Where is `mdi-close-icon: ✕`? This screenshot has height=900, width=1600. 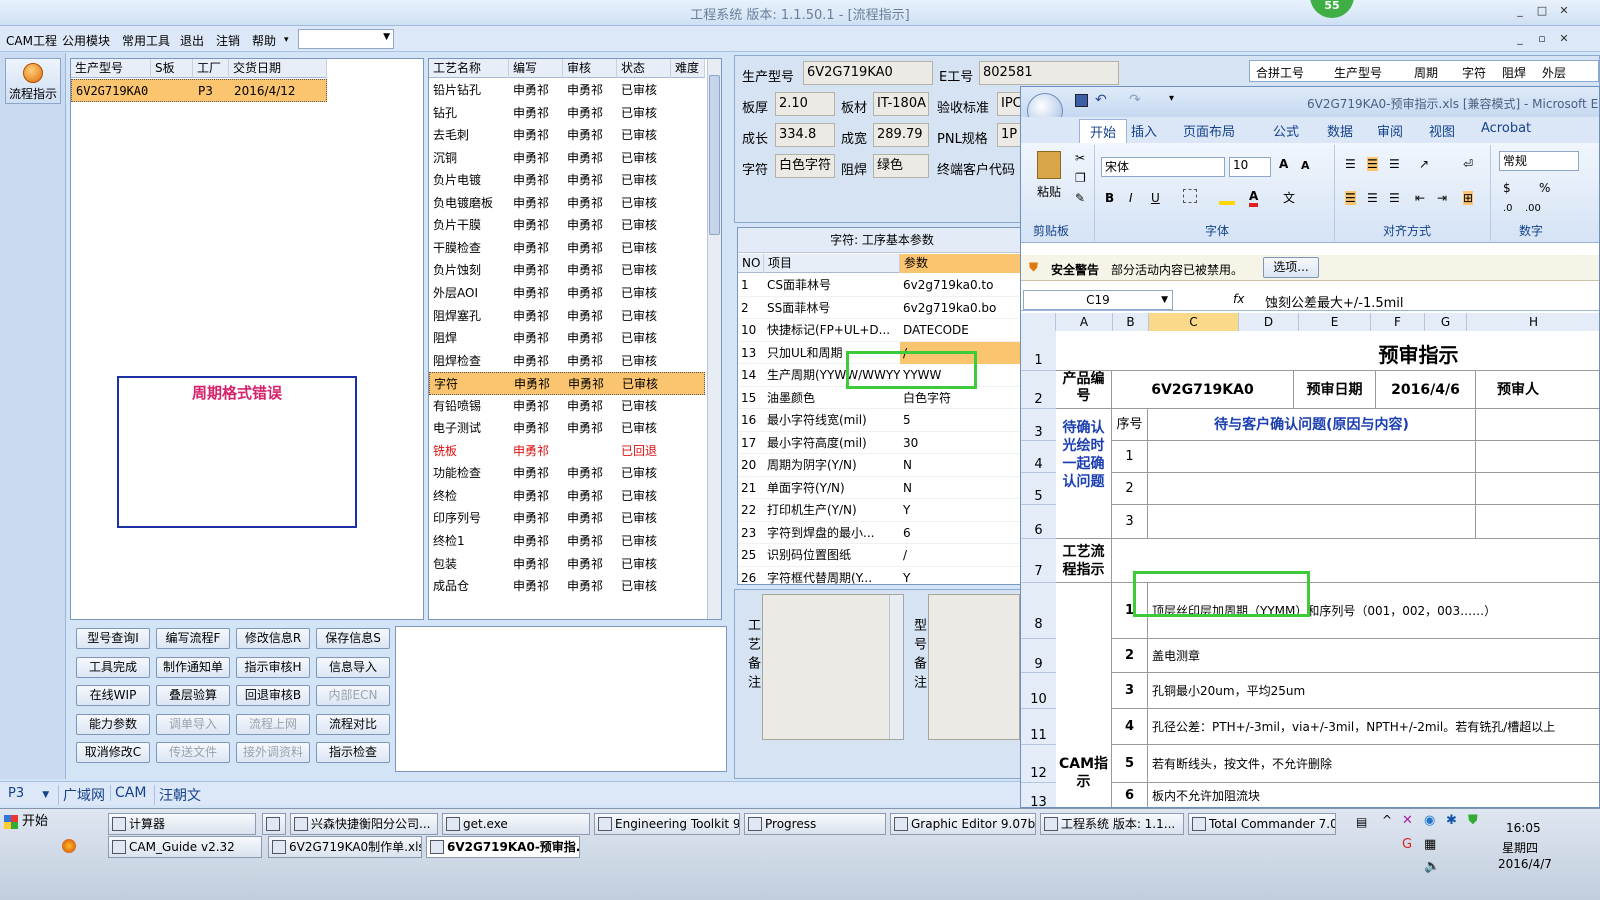 mdi-close-icon: ✕ is located at coordinates (1564, 39).